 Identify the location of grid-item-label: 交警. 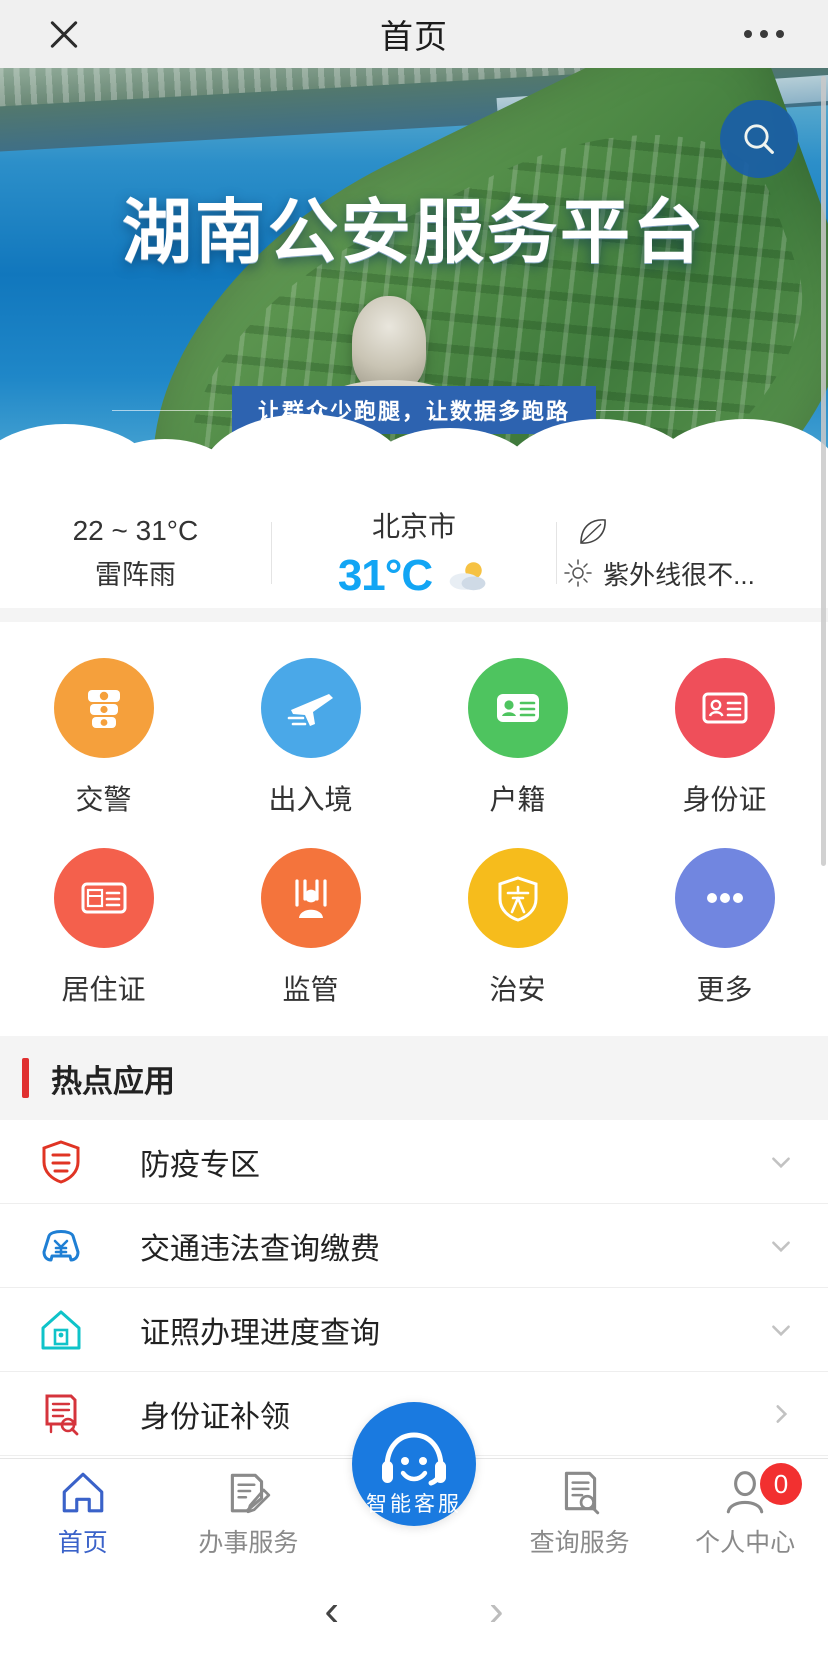
(103, 799).